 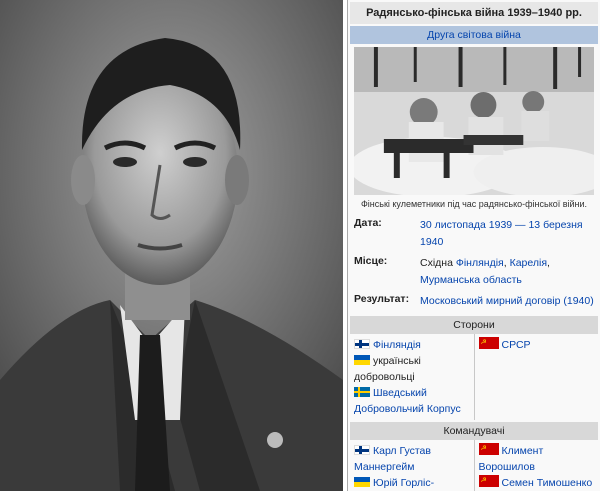 What do you see at coordinates (382, 299) in the screenshot?
I see `result-label: Результат:` at bounding box center [382, 299].